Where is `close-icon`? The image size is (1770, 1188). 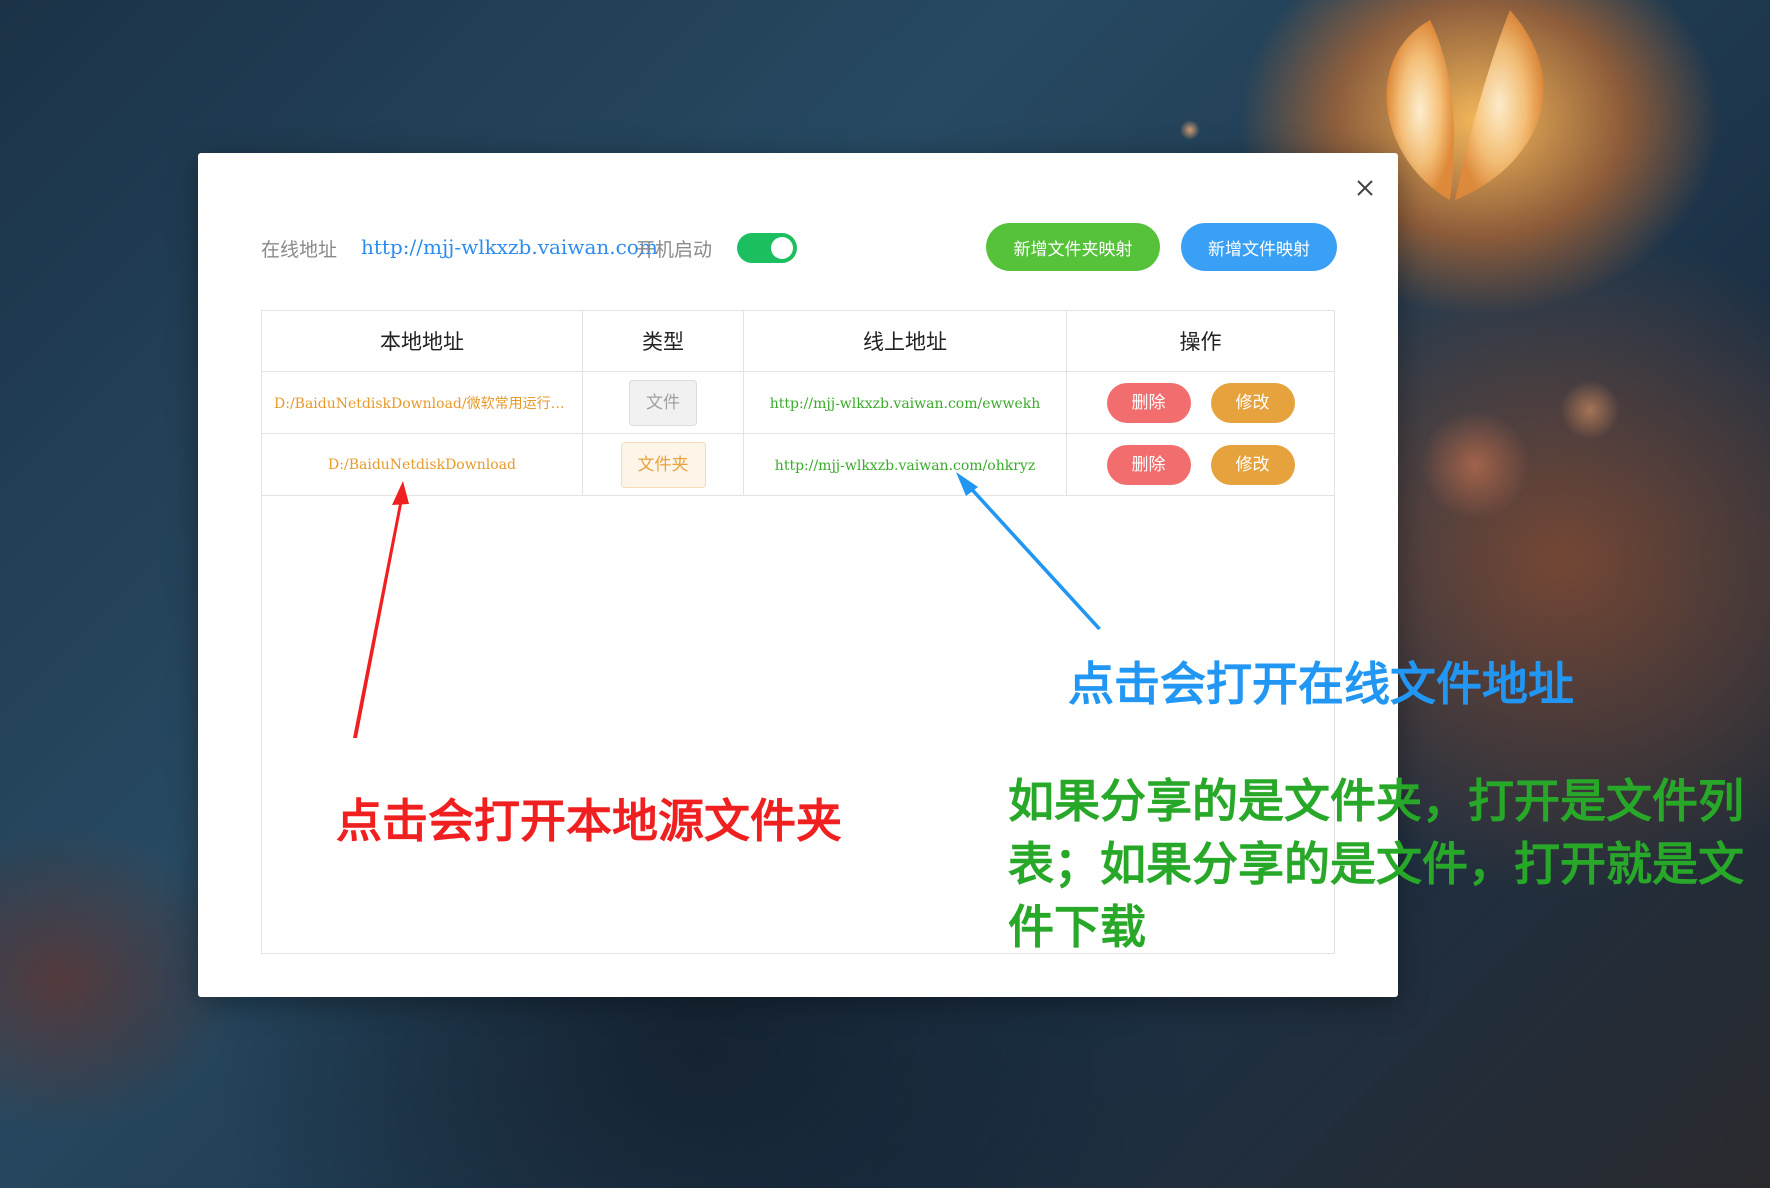
close-icon is located at coordinates (1365, 188).